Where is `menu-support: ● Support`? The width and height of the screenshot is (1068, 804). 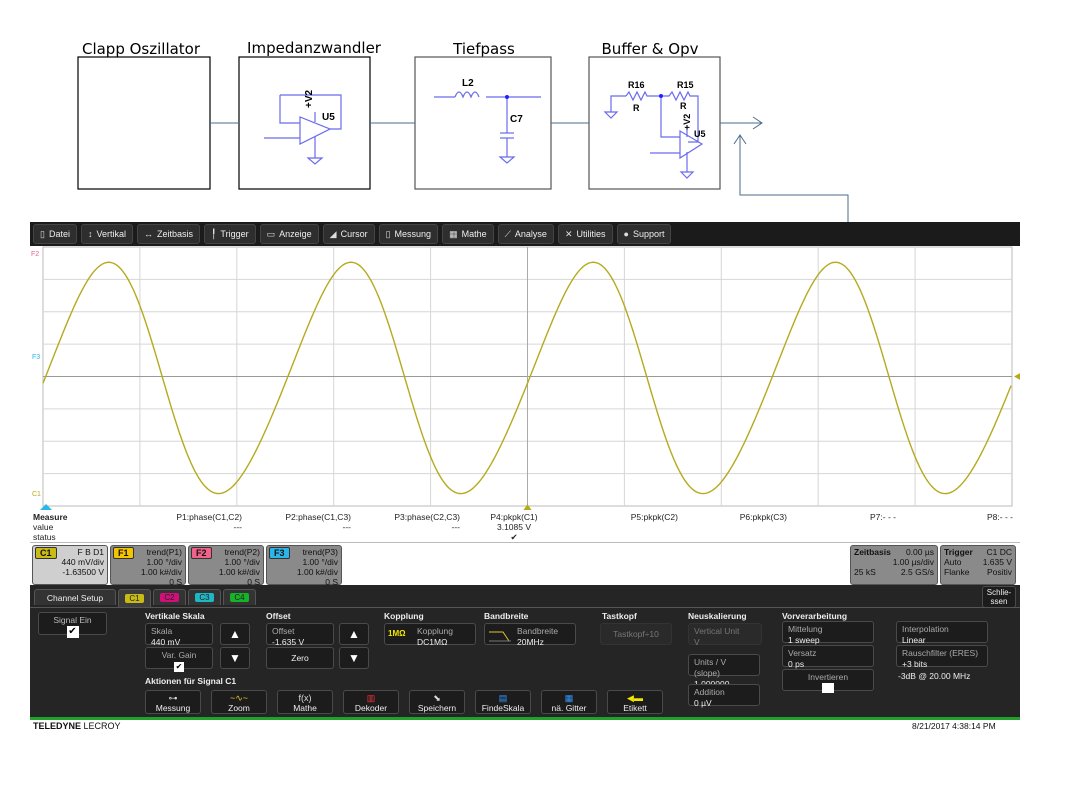
menu-support: ● Support is located at coordinates (644, 234).